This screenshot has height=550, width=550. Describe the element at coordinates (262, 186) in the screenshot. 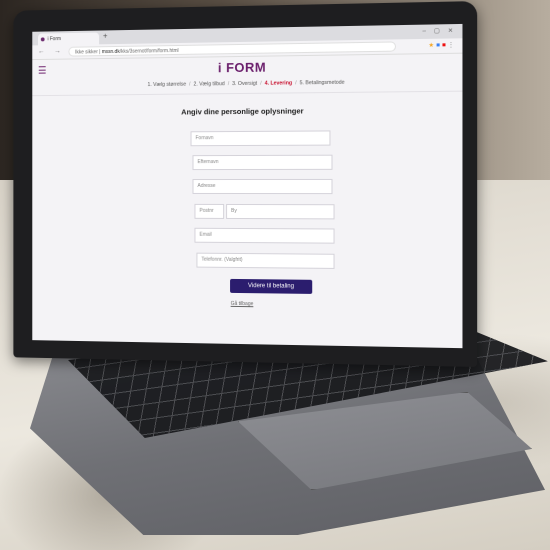

I see `address-field: Adresse` at that location.